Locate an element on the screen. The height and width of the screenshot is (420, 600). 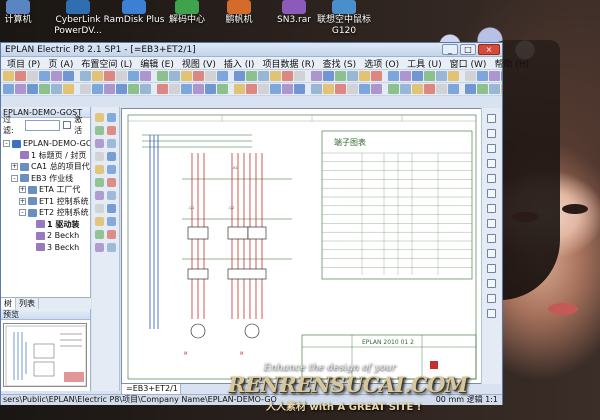
tree-item: 1 驱动装 is located at coordinates (45, 225).